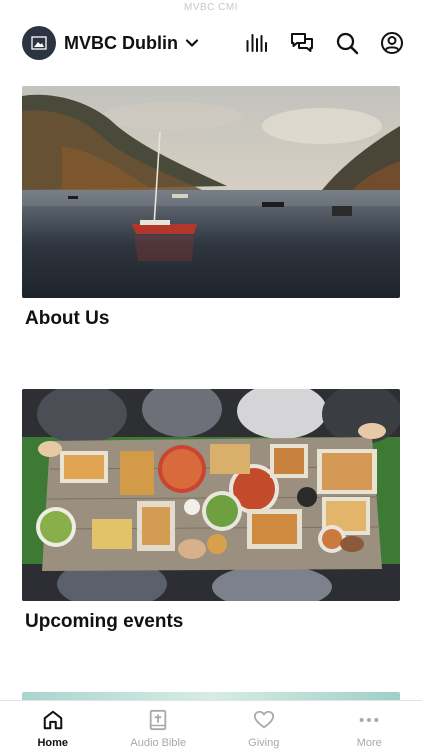 The width and height of the screenshot is (422, 750). What do you see at coordinates (158, 743) in the screenshot?
I see `tab-label: Audio Bible` at bounding box center [158, 743].